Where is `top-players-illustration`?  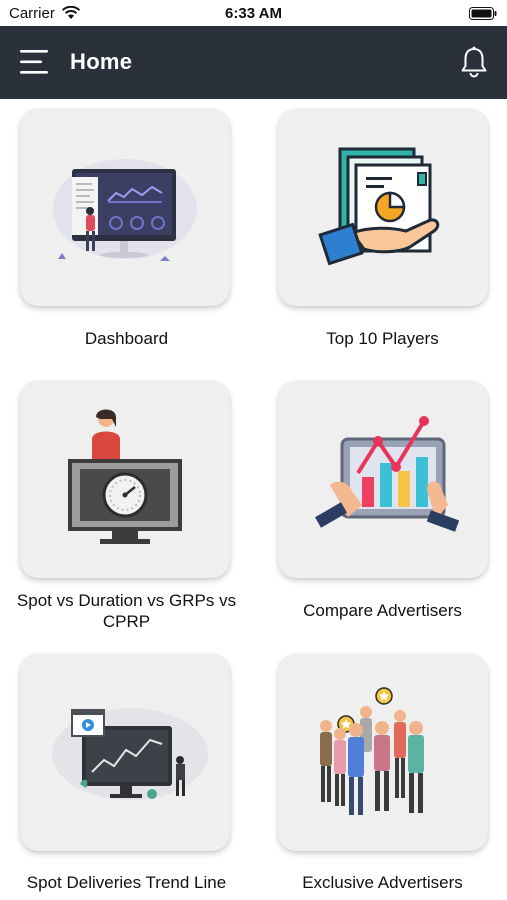 top-players-illustration is located at coordinates (379, 206).